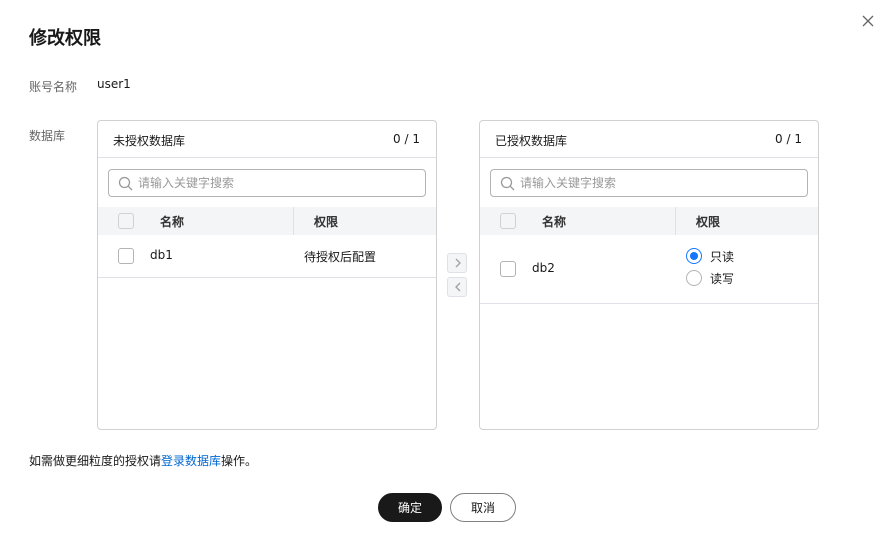 Image resolution: width=891 pixels, height=552 pixels. Describe the element at coordinates (161, 255) in the screenshot. I see `db-name: db1` at that location.